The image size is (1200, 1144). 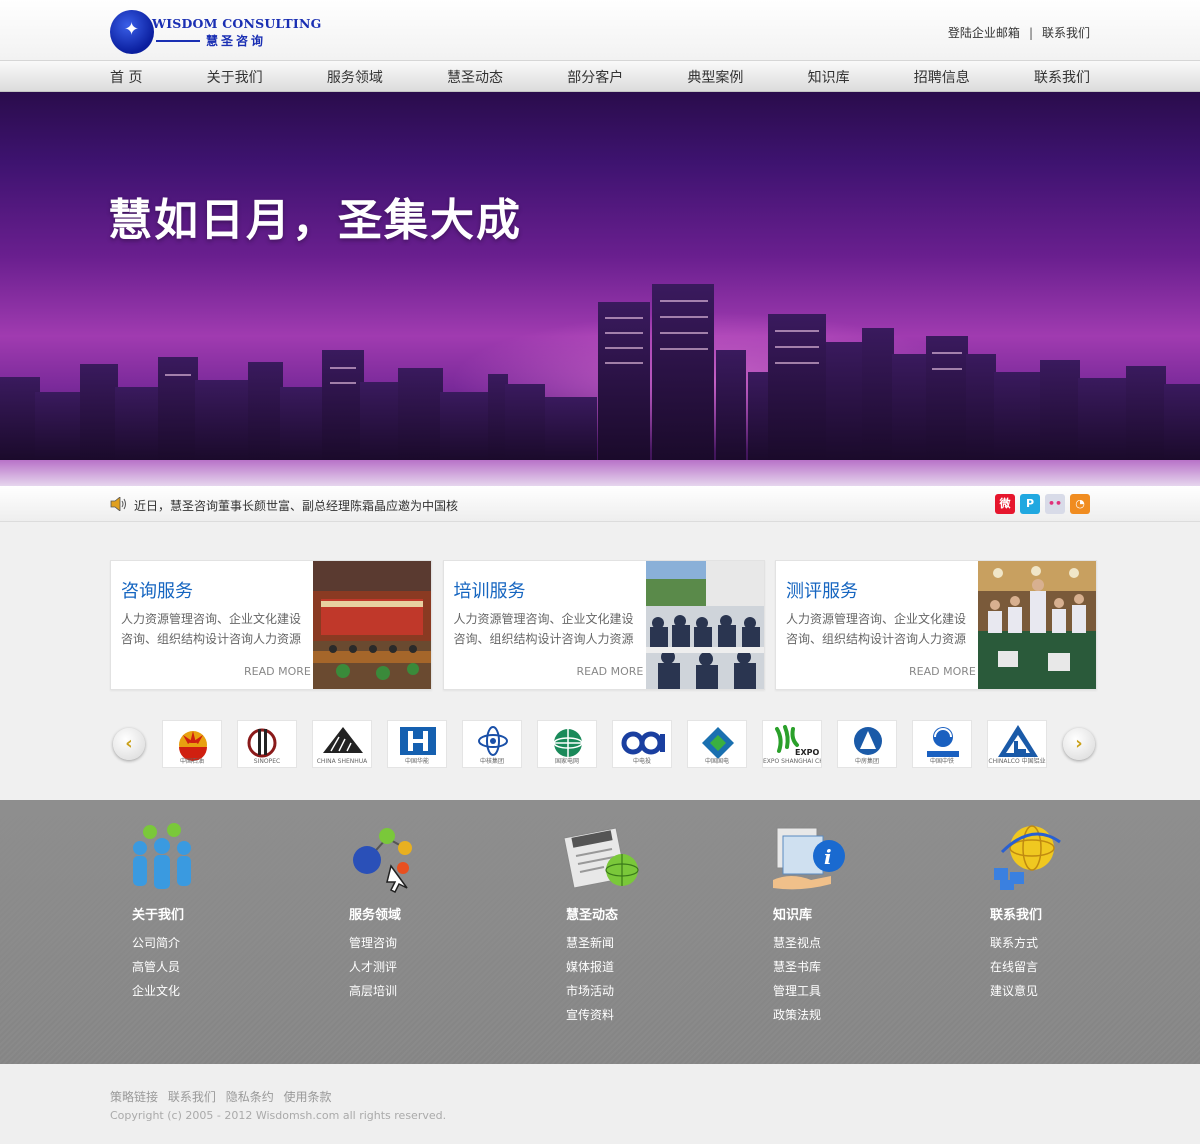 I want to click on service-title: 培训服务, so click(x=489, y=591).